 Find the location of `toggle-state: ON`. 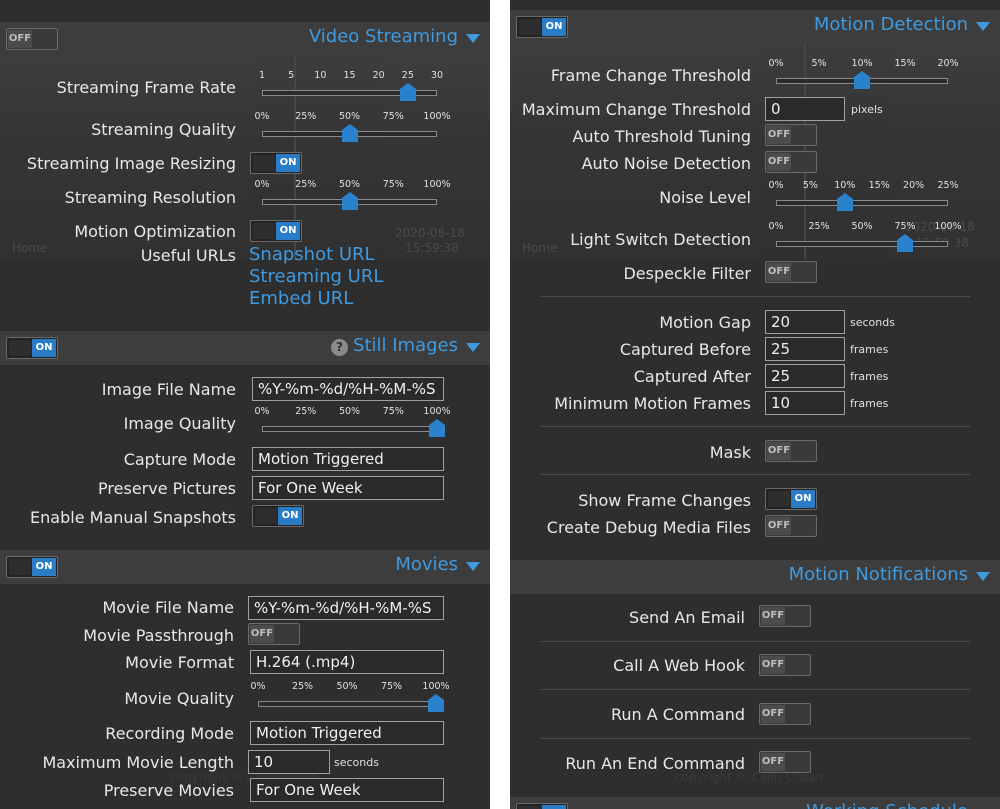

toggle-state: ON is located at coordinates (44, 567).